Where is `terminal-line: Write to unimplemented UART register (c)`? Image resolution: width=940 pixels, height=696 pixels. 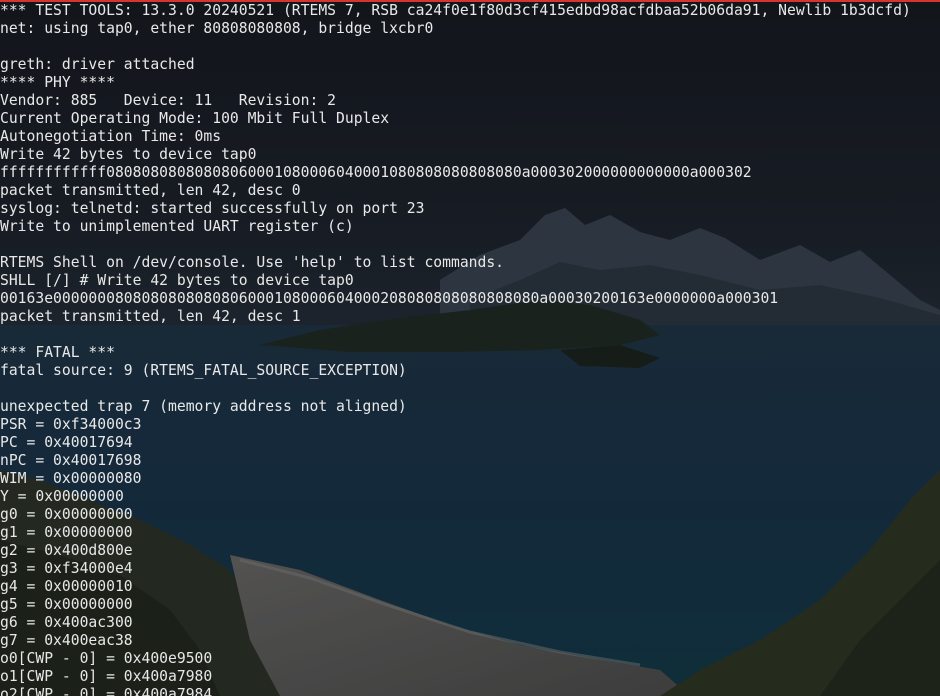
terminal-line: Write to unimplemented UART register (c) is located at coordinates (177, 226).